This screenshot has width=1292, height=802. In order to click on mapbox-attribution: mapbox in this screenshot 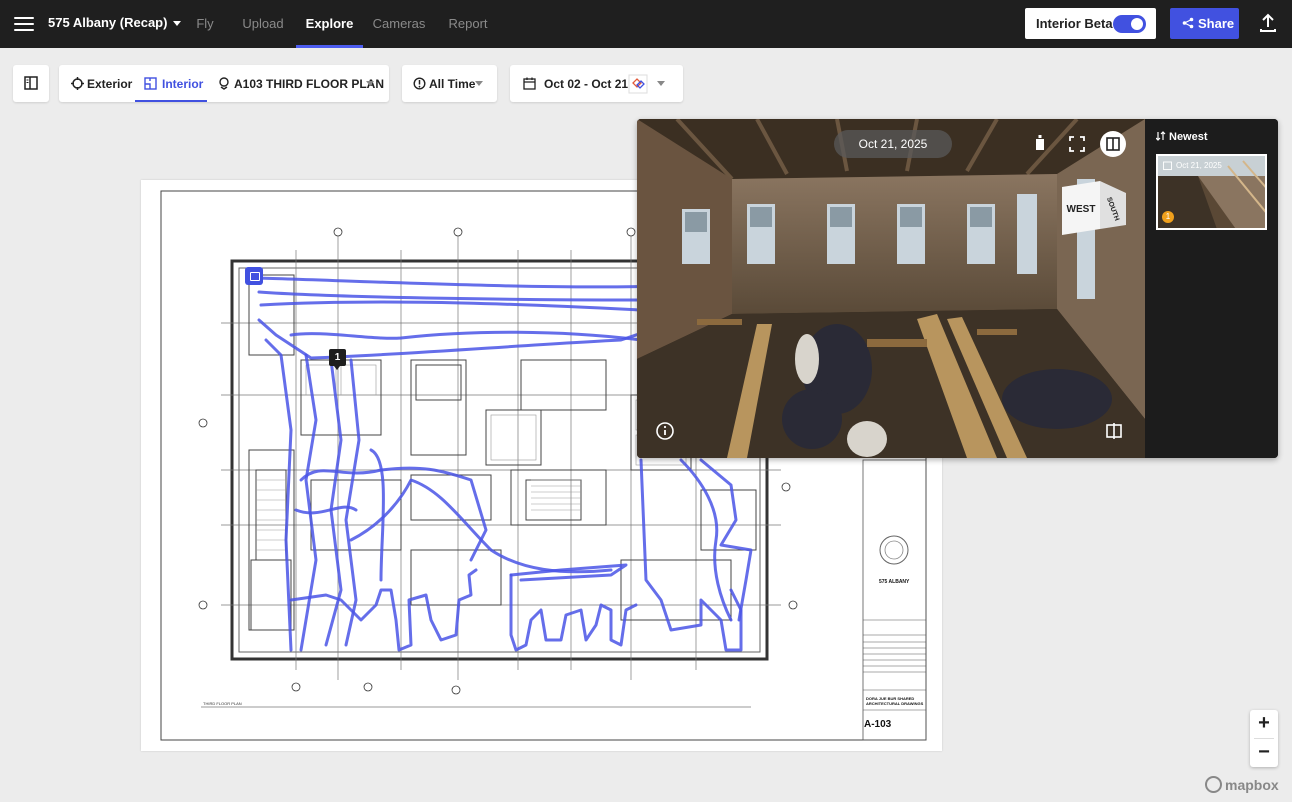, I will do `click(1242, 784)`.